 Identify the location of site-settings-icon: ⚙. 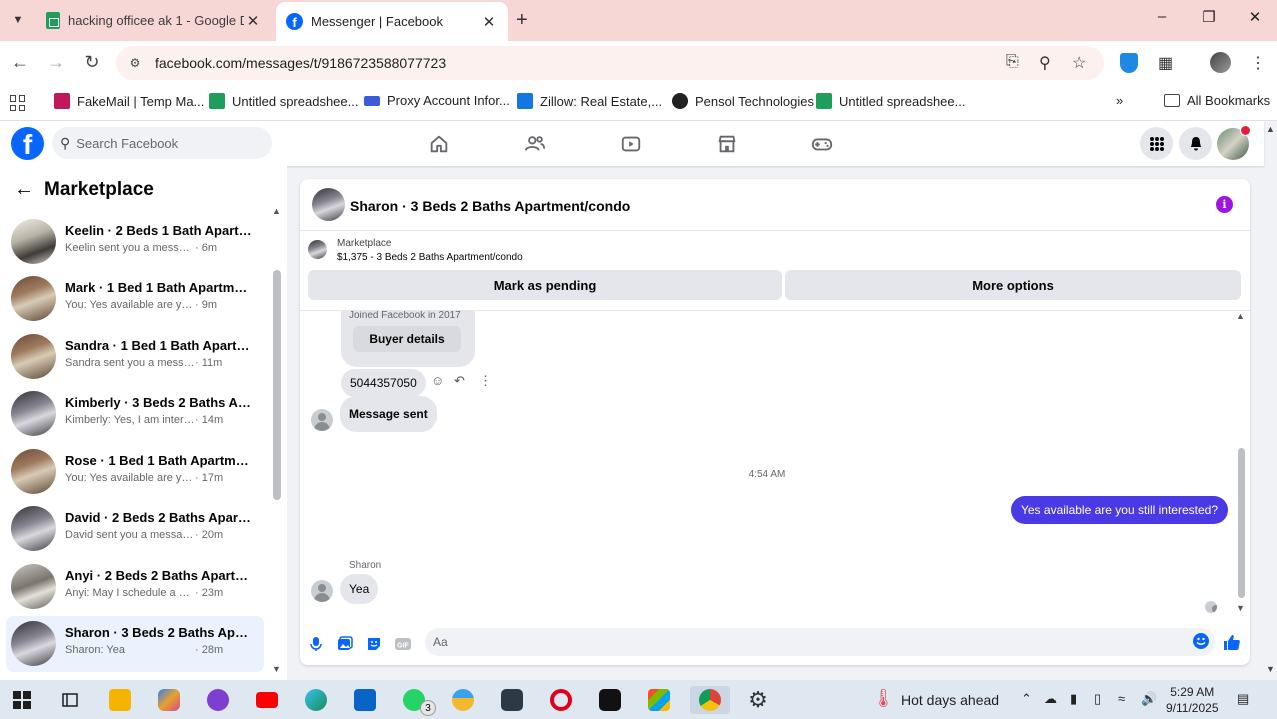
(135, 63).